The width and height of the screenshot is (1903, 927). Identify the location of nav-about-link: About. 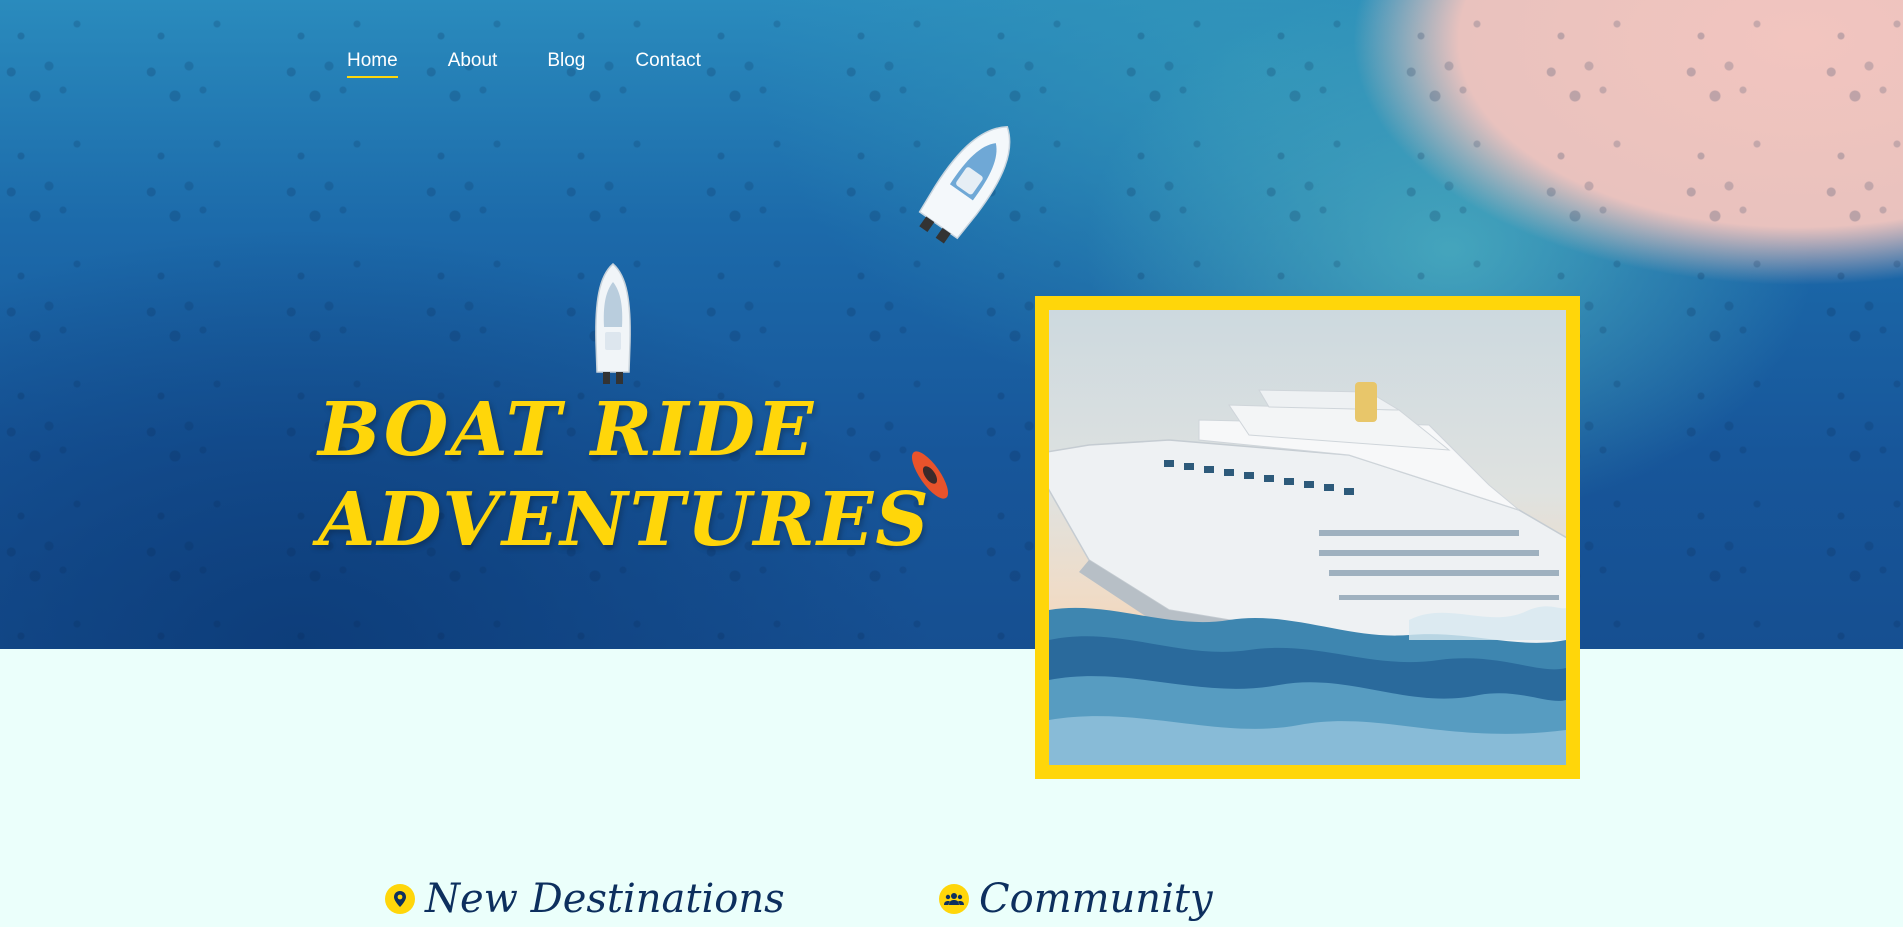
(473, 63).